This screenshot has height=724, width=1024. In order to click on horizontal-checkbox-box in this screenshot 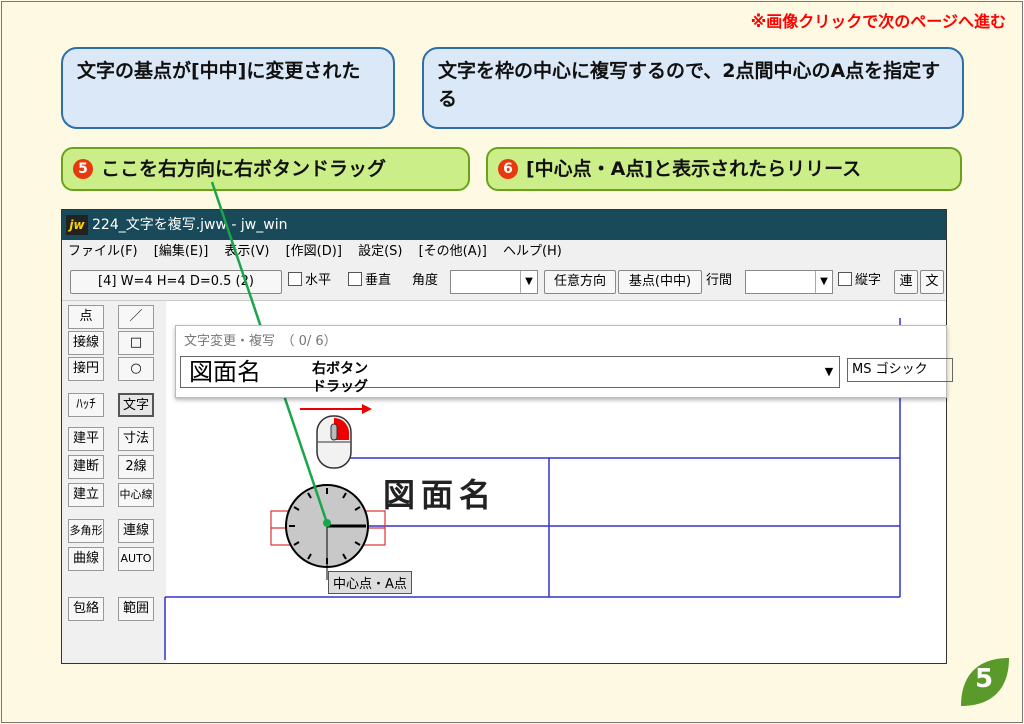, I will do `click(295, 279)`.